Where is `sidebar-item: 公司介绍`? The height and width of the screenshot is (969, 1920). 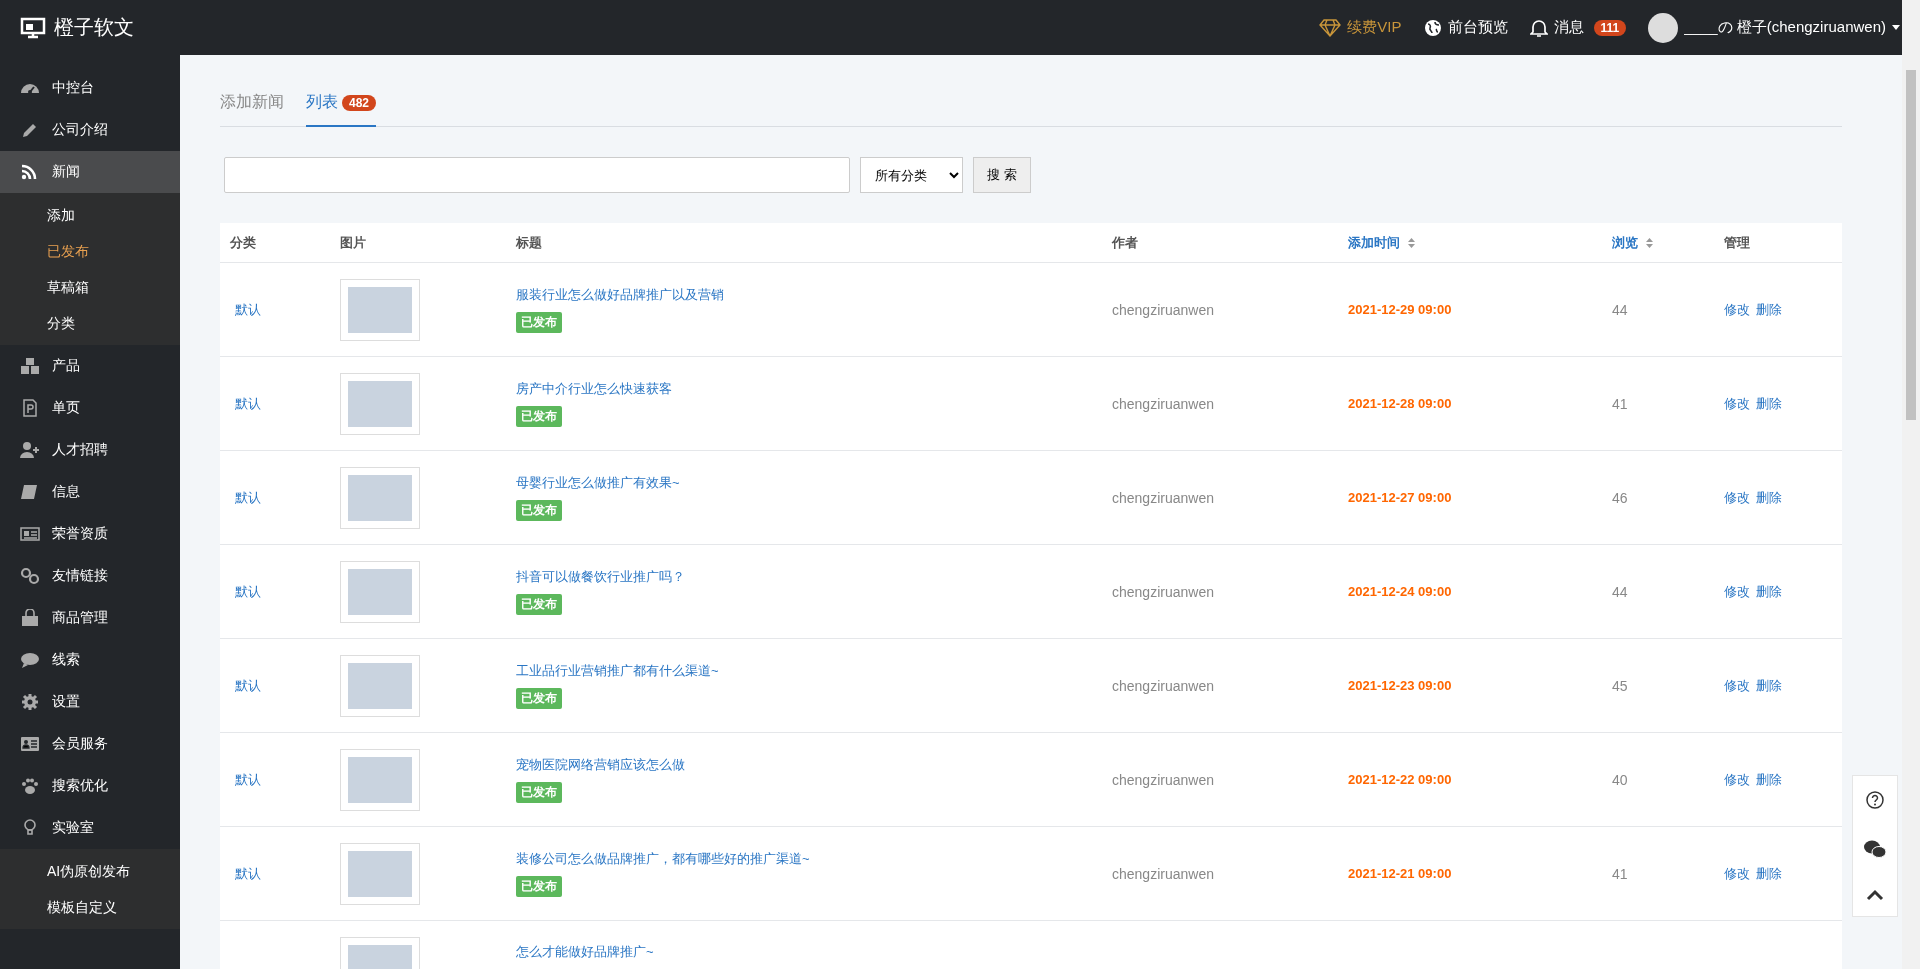
sidebar-item: 公司介绍 is located at coordinates (90, 130).